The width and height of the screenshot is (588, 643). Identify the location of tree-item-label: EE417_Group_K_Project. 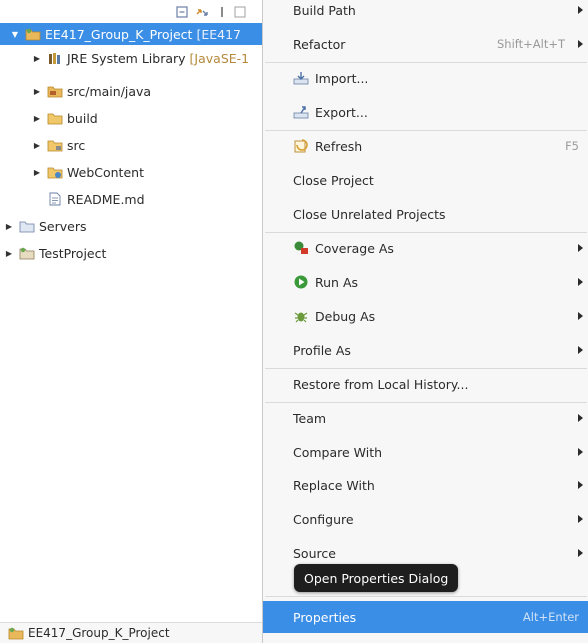
(119, 34).